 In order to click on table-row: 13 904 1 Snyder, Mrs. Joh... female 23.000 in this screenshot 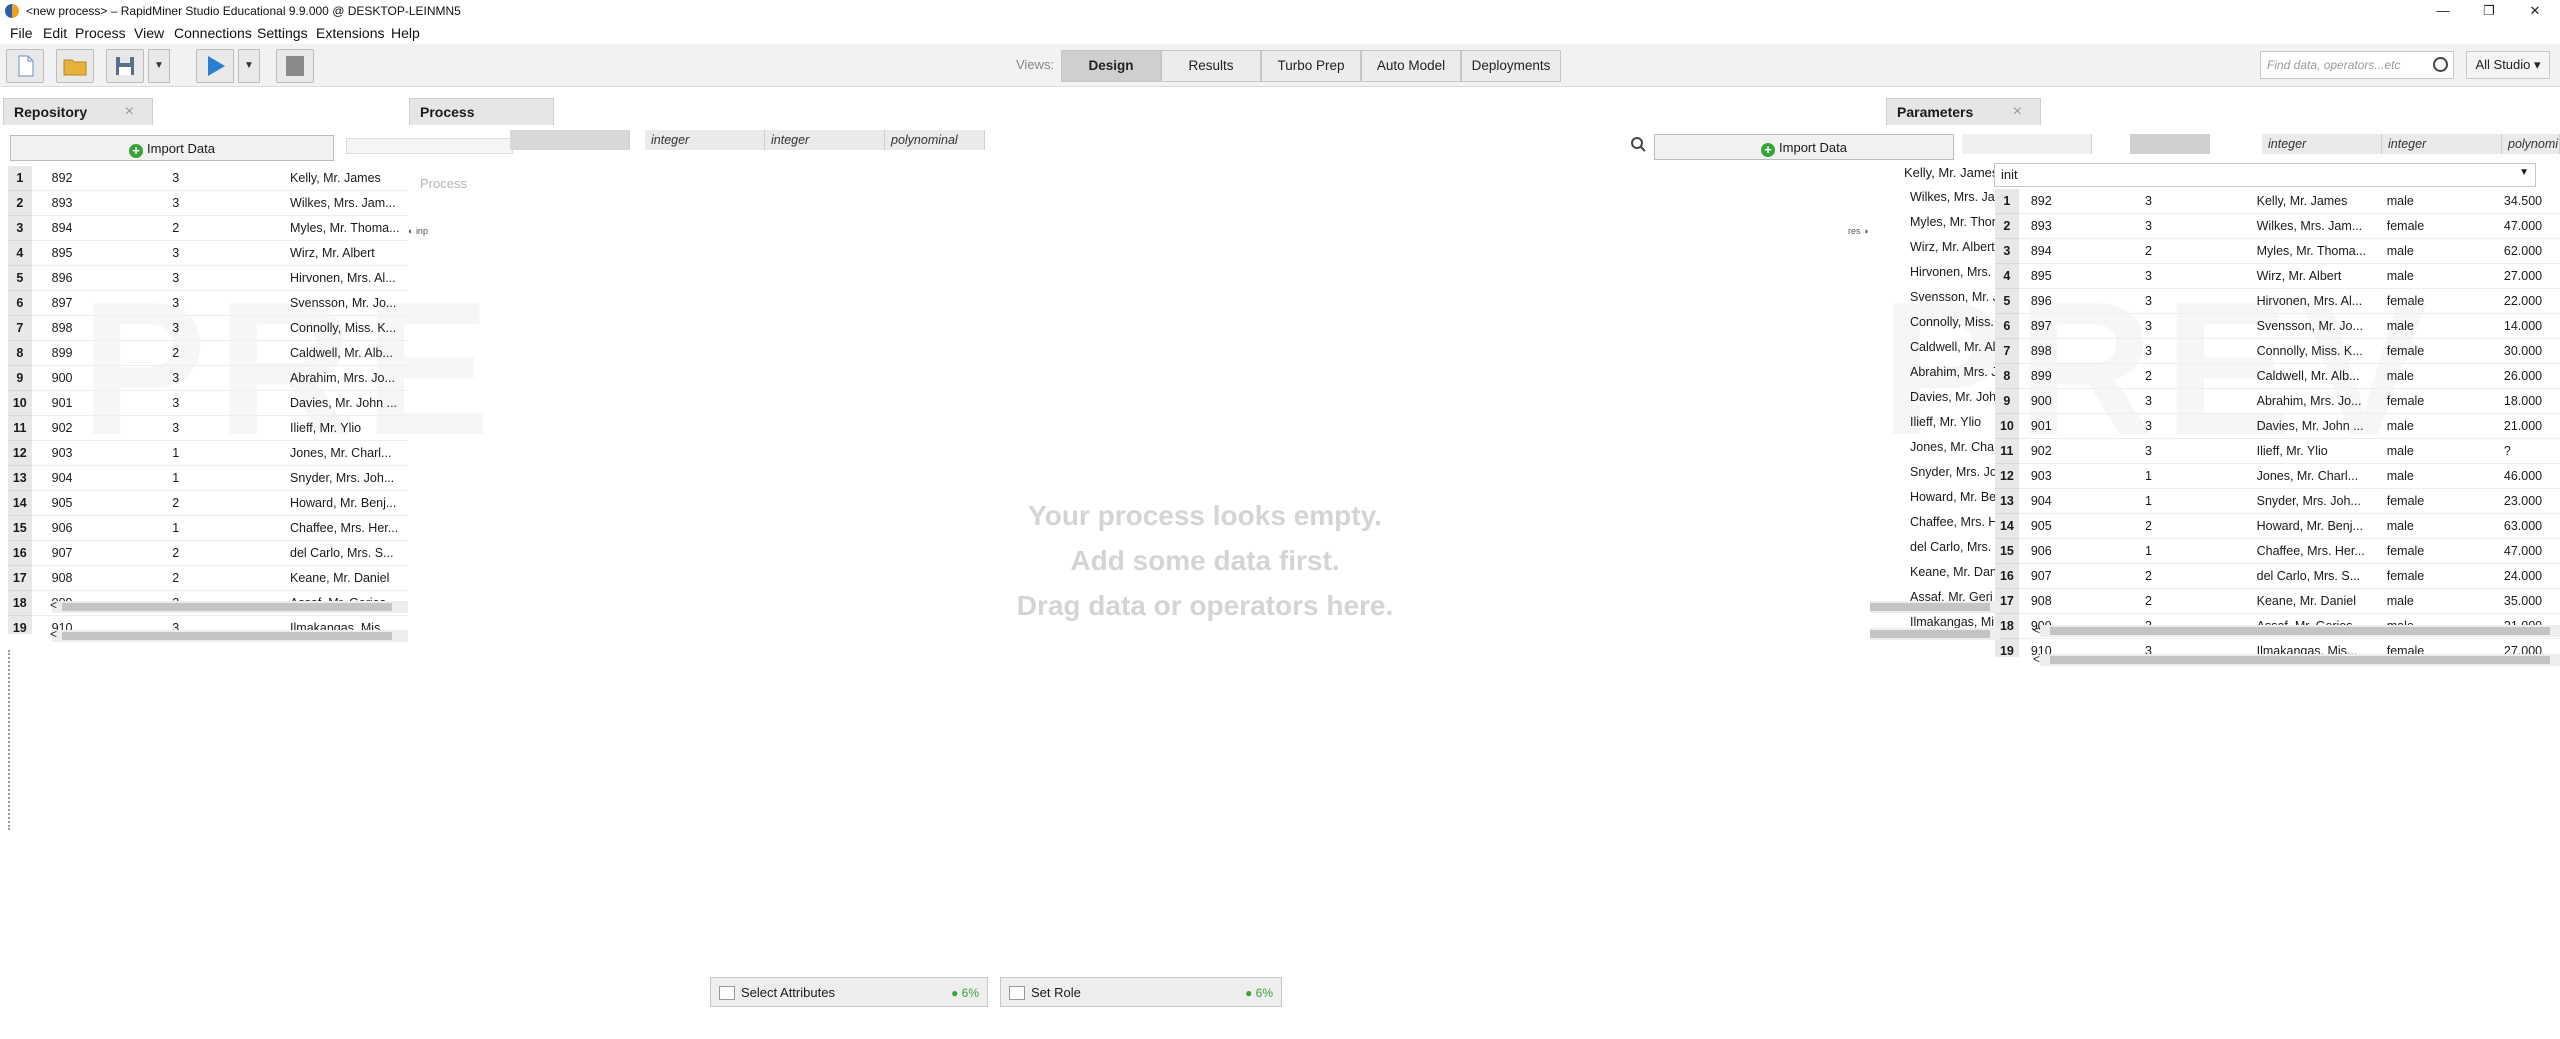, I will do `click(2277, 501)`.